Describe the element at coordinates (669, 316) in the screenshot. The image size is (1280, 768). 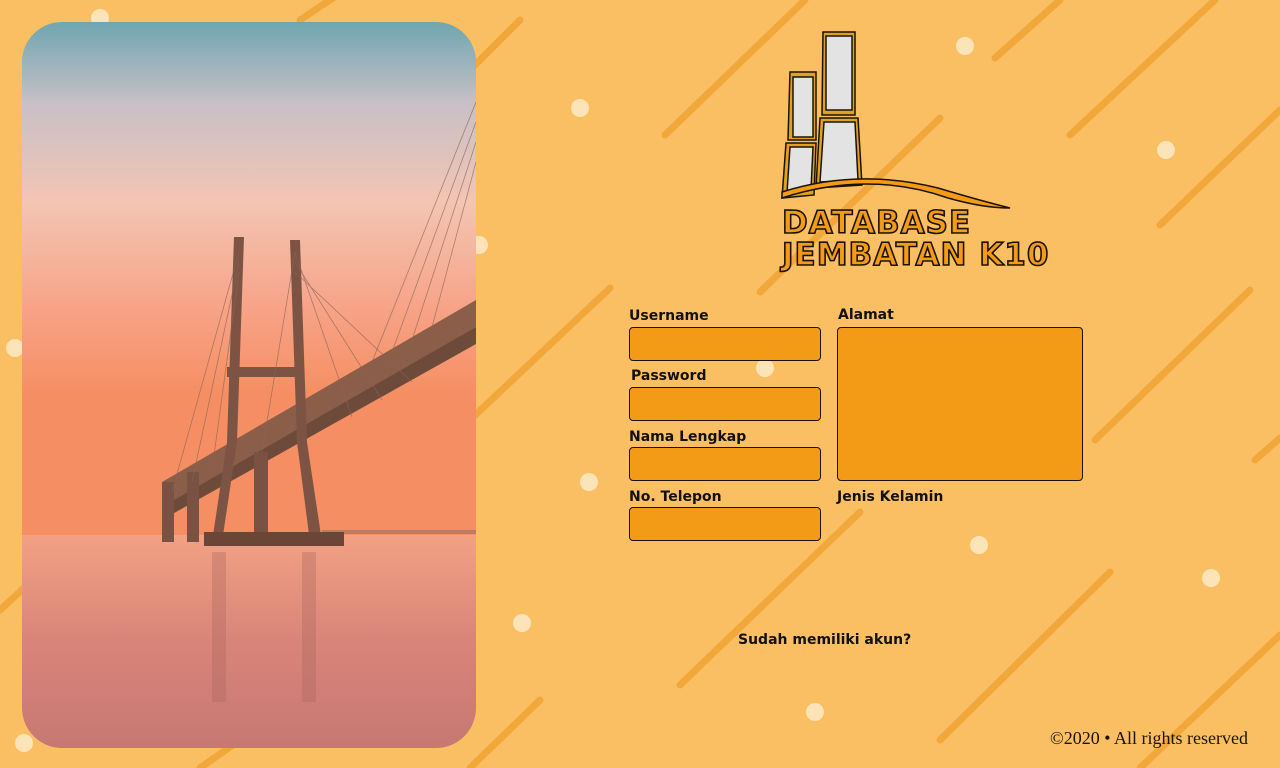
I see `username-label: Username` at that location.